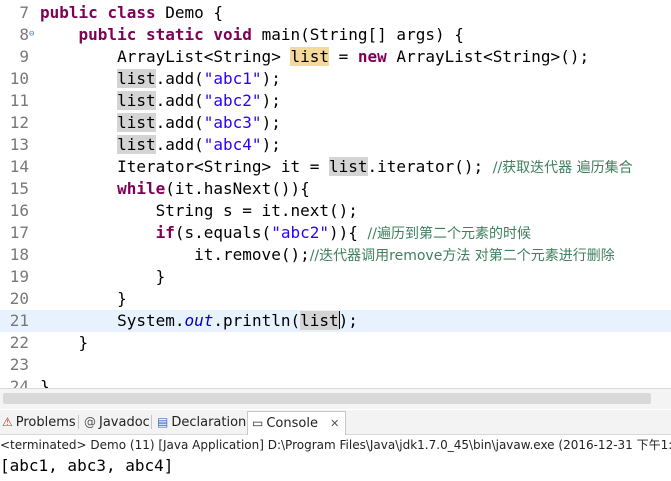 Image resolution: width=671 pixels, height=481 pixels. Describe the element at coordinates (19, 210) in the screenshot. I see `line-number: 16` at that location.